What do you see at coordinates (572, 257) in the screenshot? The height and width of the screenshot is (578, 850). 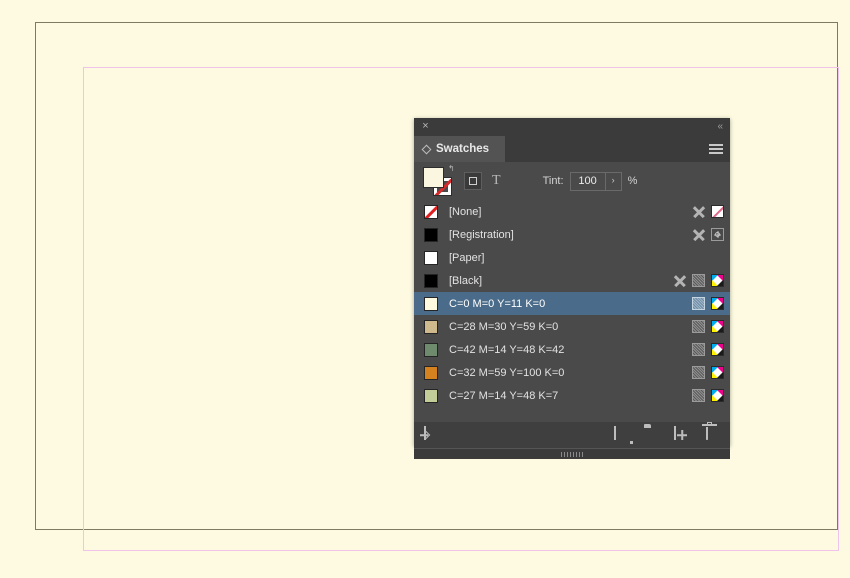 I see `swatch-row: [Paper]` at bounding box center [572, 257].